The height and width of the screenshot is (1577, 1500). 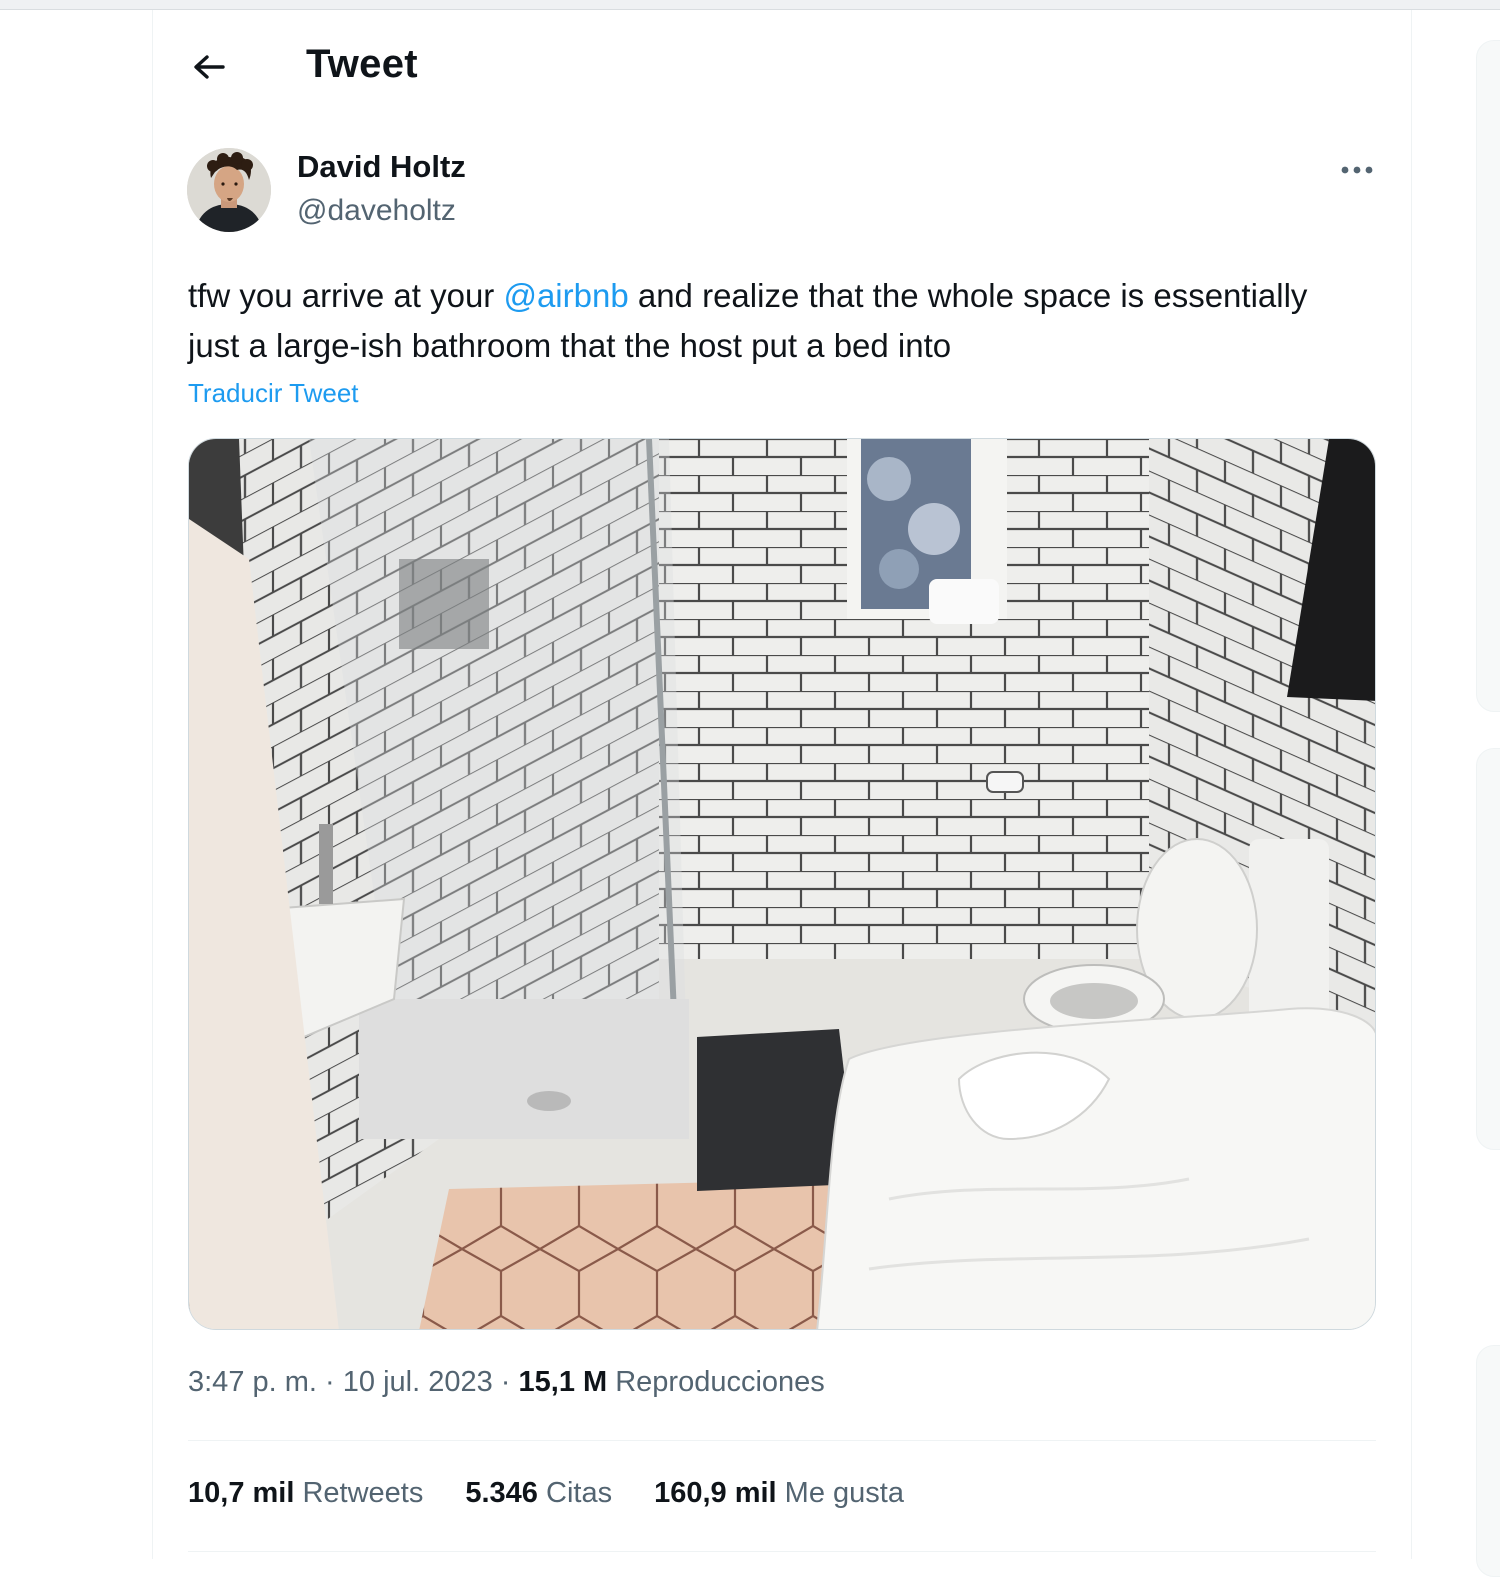 I want to click on views-count: 15,1 M, so click(x=563, y=1382).